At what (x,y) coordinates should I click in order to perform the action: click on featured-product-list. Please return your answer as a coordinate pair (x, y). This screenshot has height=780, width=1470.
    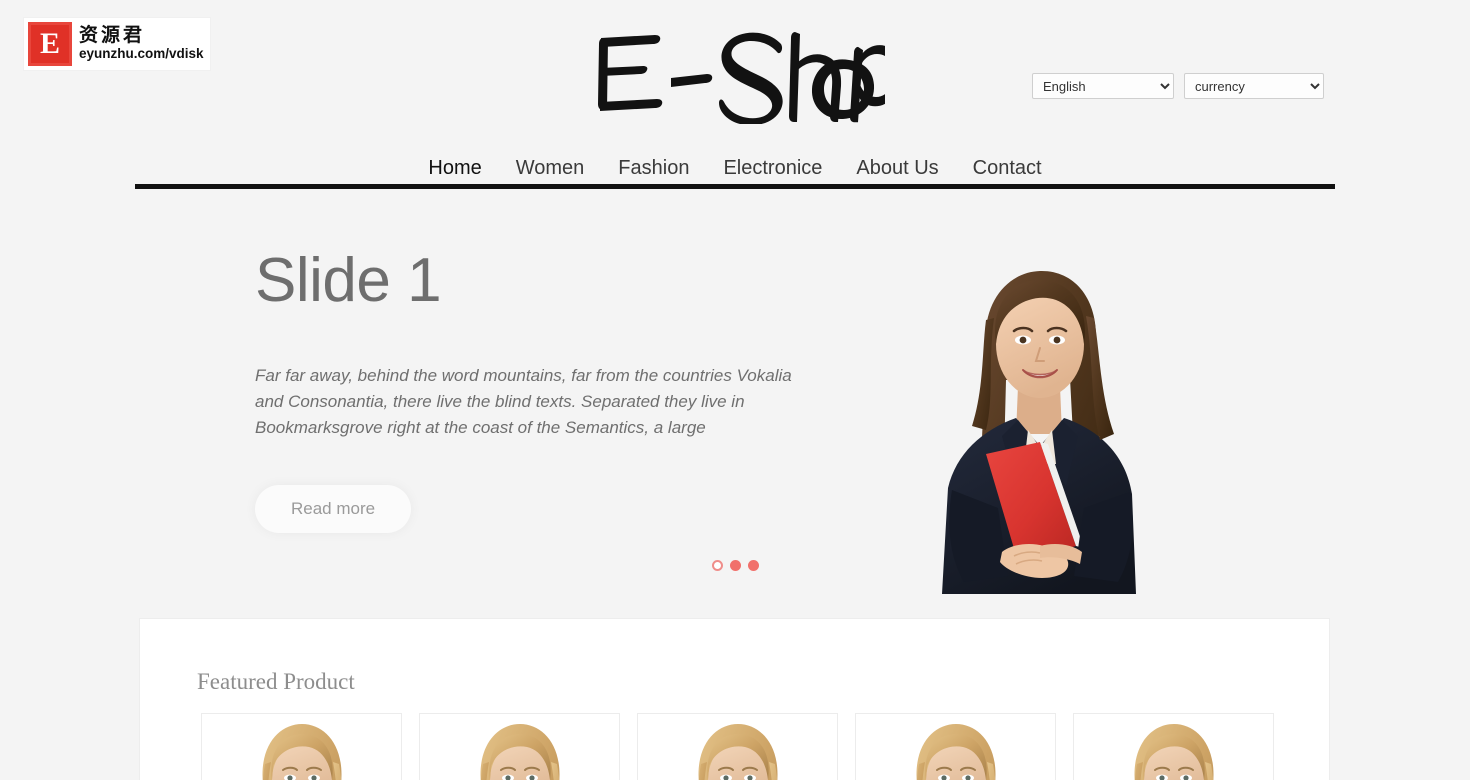
    Looking at the image, I should click on (734, 737).